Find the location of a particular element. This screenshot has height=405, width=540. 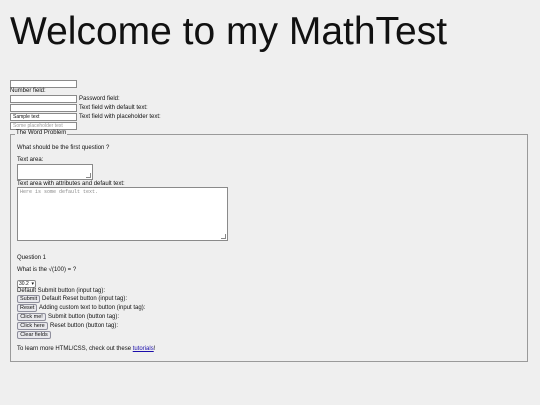

word-problem-legend: The Word Problem is located at coordinates (41, 133).